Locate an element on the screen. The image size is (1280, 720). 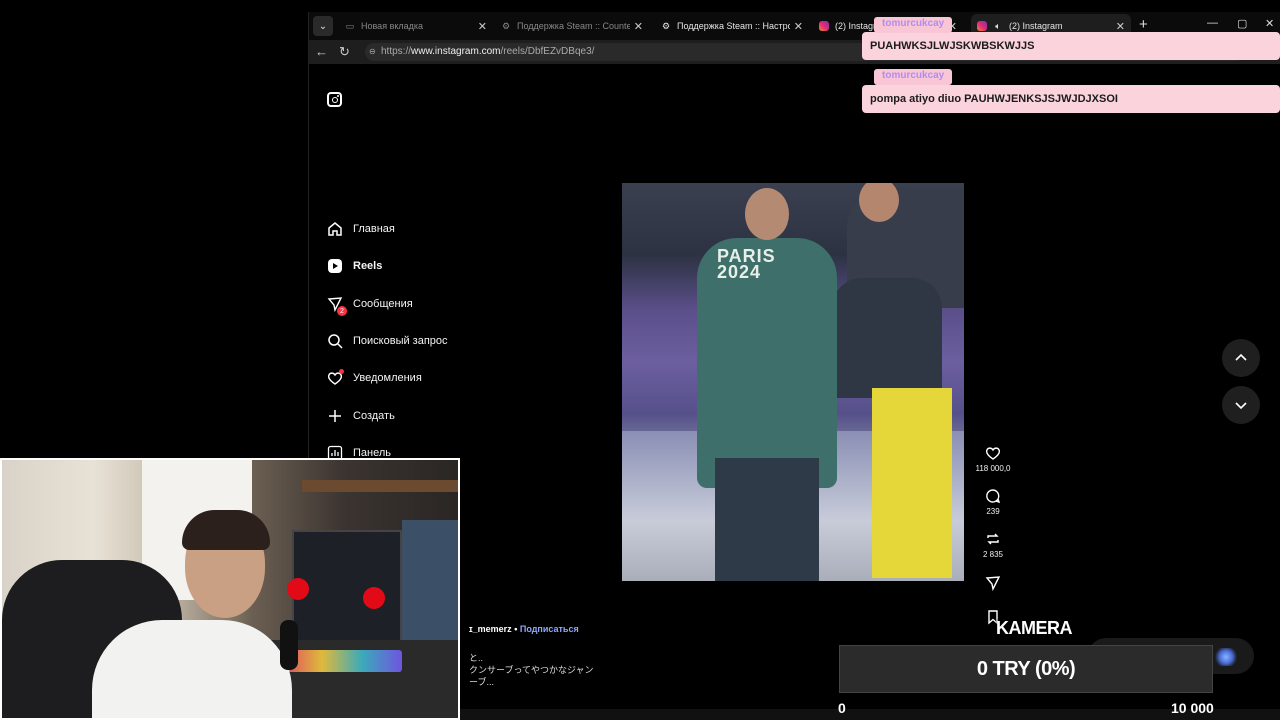
new-tab-button: + is located at coordinates (1143, 24).